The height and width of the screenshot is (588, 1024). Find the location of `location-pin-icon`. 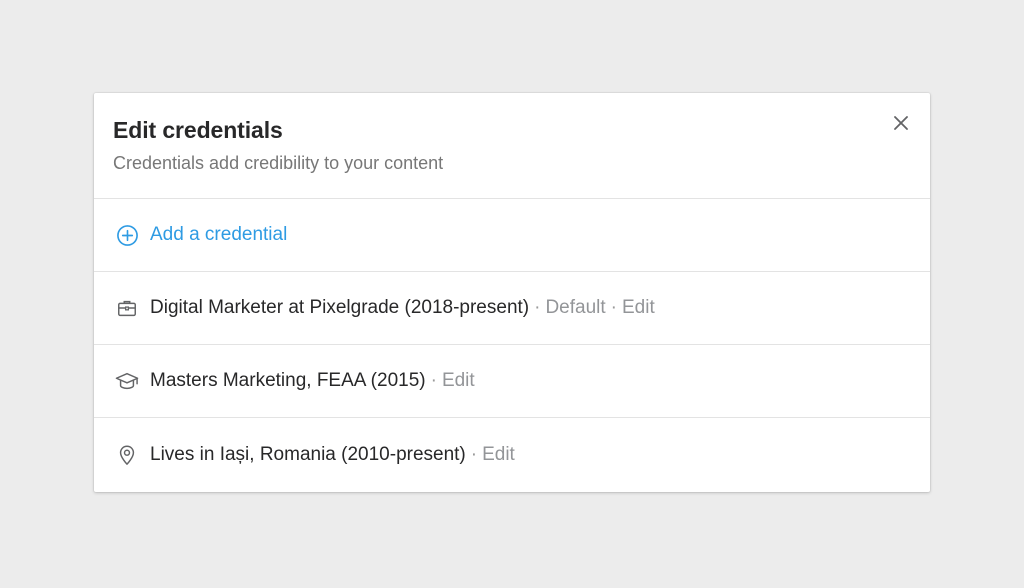

location-pin-icon is located at coordinates (127, 455).